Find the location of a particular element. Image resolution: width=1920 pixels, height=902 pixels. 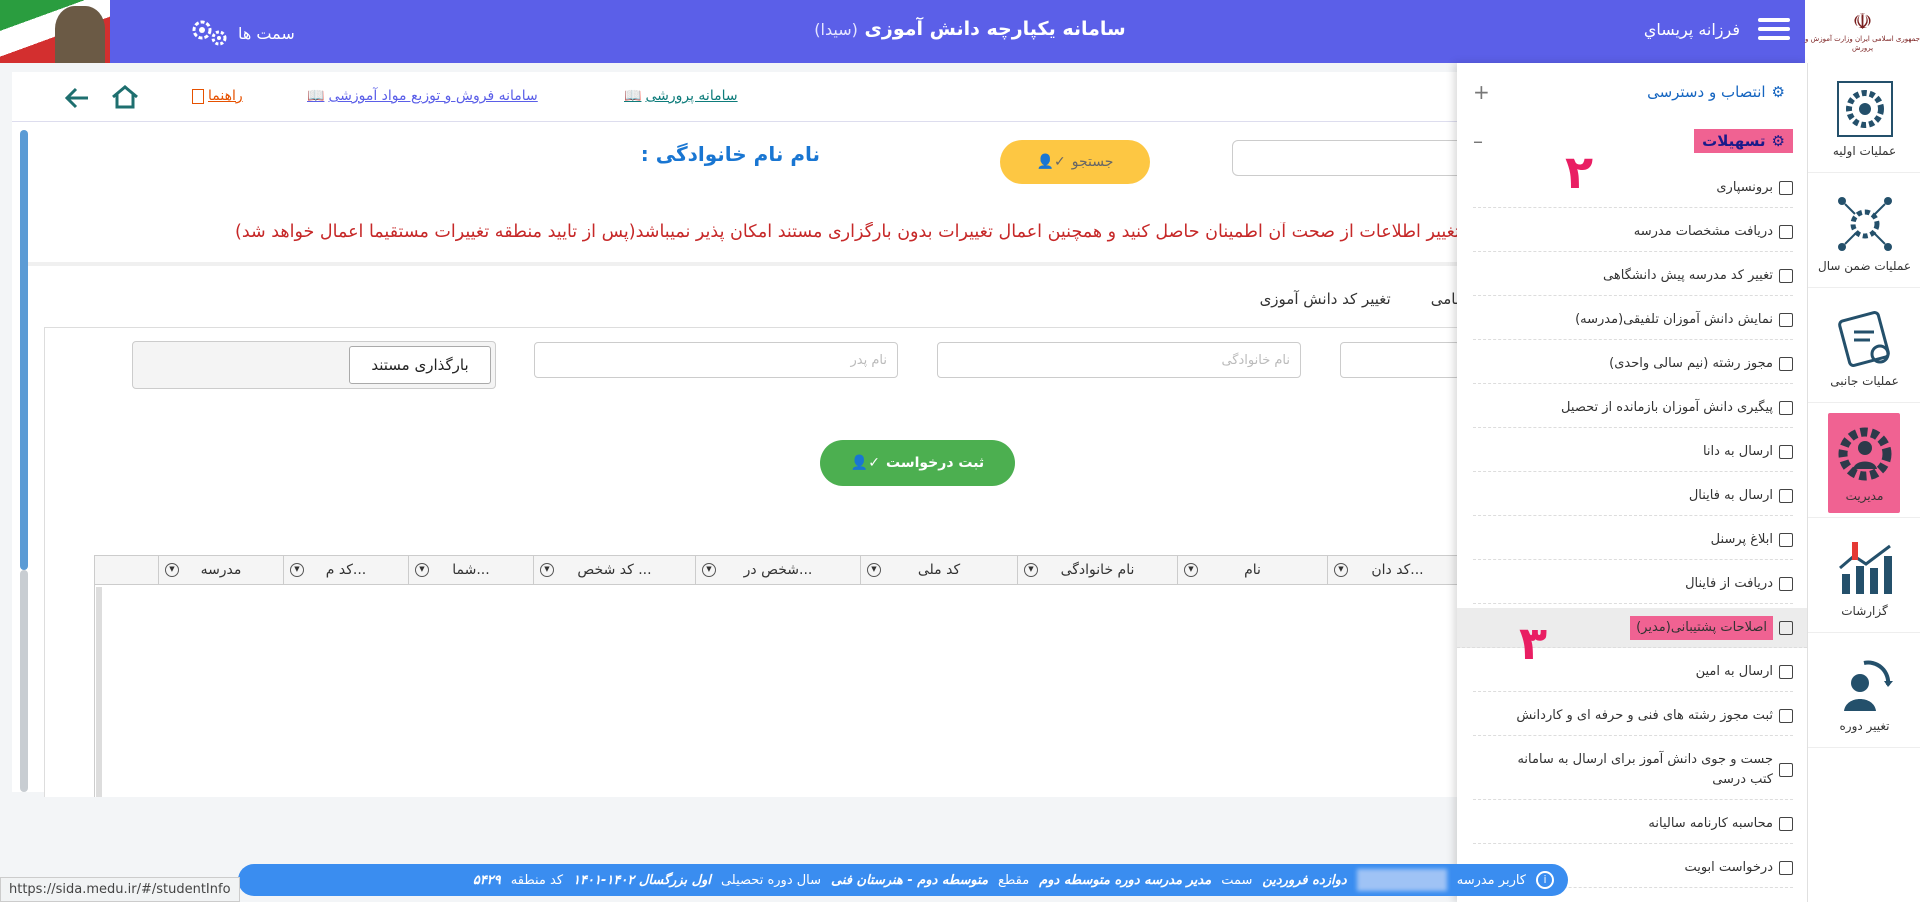

upload-field: بارگذاری مستند is located at coordinates (314, 365).